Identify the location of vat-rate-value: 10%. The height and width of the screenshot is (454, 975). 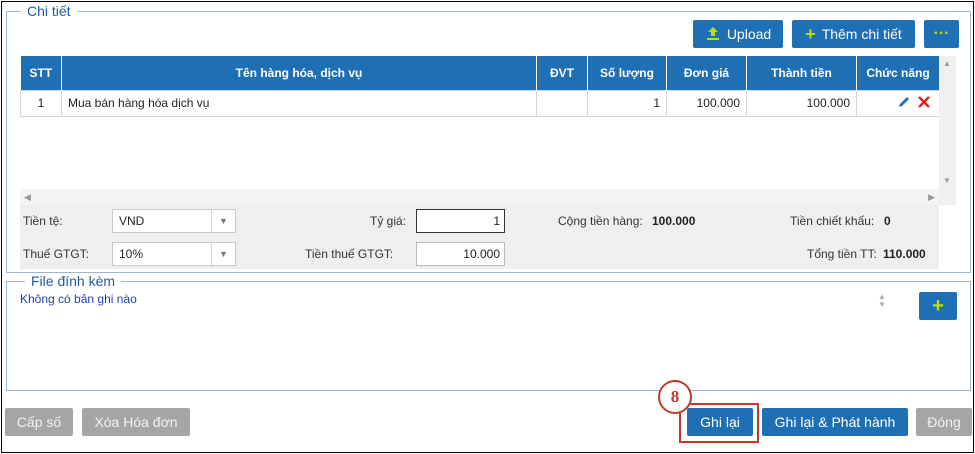
(131, 254).